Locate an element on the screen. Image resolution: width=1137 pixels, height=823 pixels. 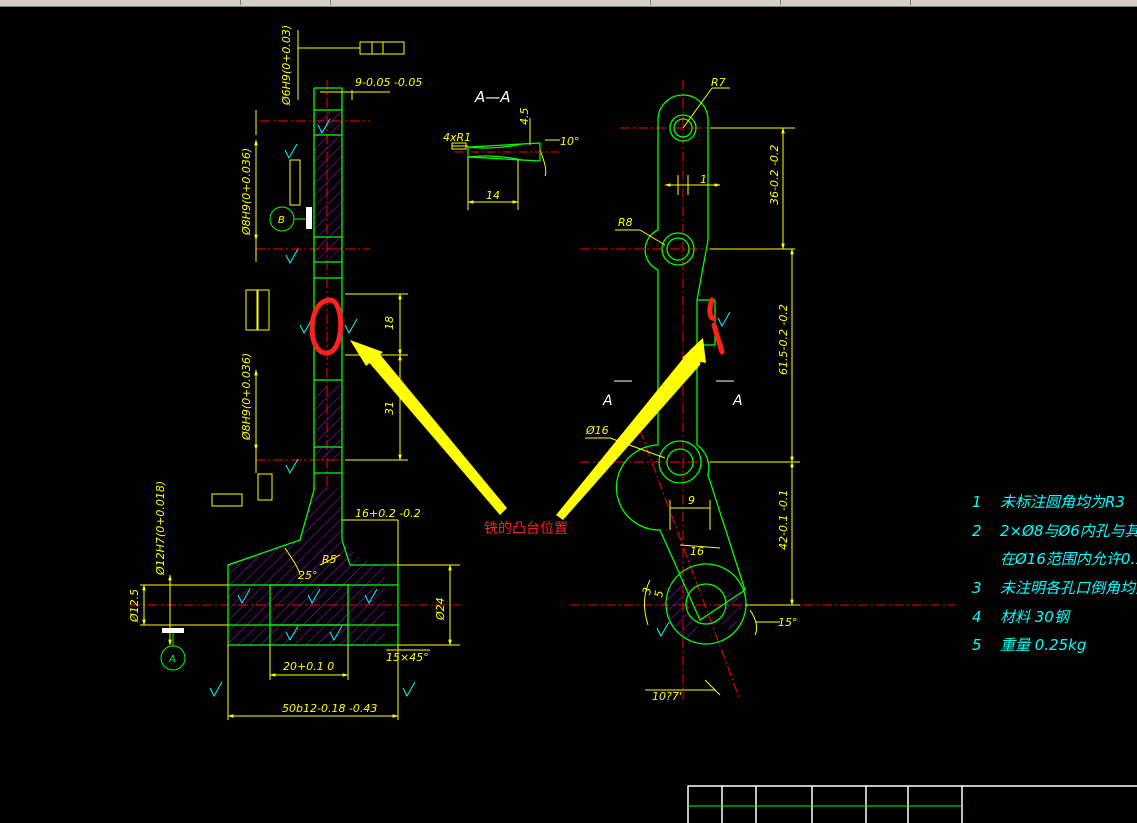
note-item: 4 材料 30钢 is located at coordinates (1020, 617).